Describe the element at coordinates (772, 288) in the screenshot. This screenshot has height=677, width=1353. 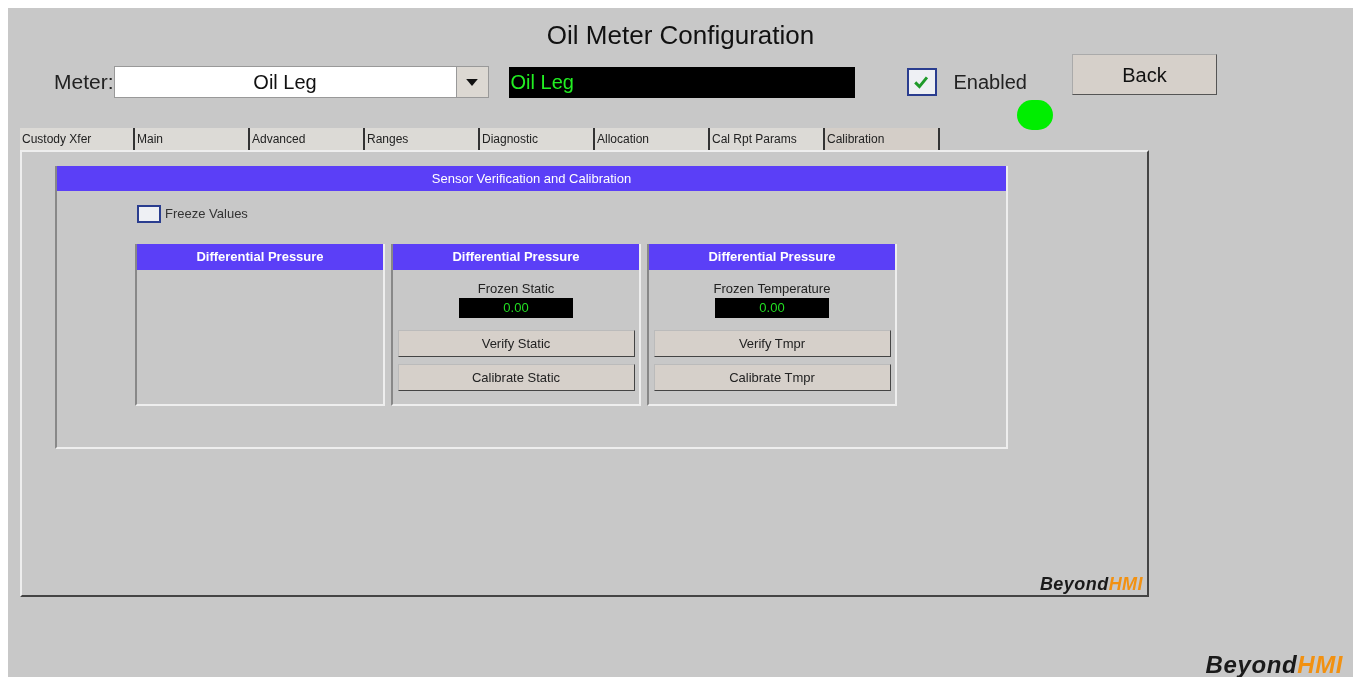
I see `reading-label: Frozen Temperature` at that location.